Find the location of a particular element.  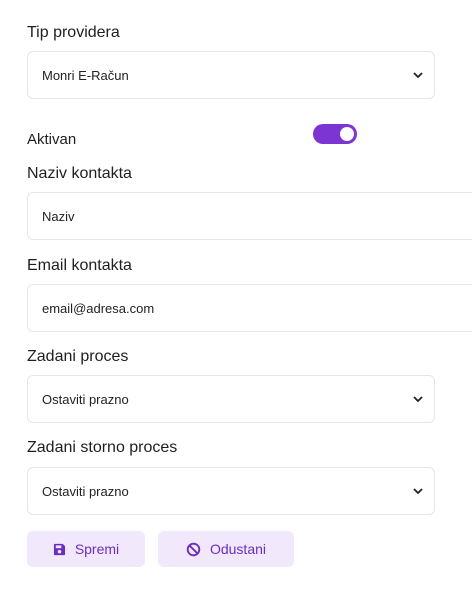

contact-email-label: Email kontakta is located at coordinates (79, 265).